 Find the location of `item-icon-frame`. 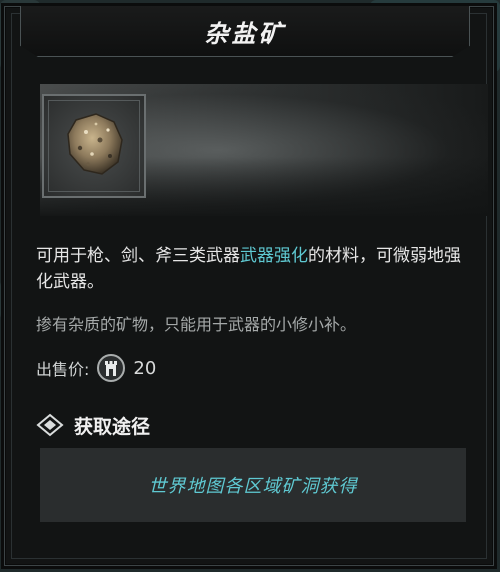

item-icon-frame is located at coordinates (94, 146).